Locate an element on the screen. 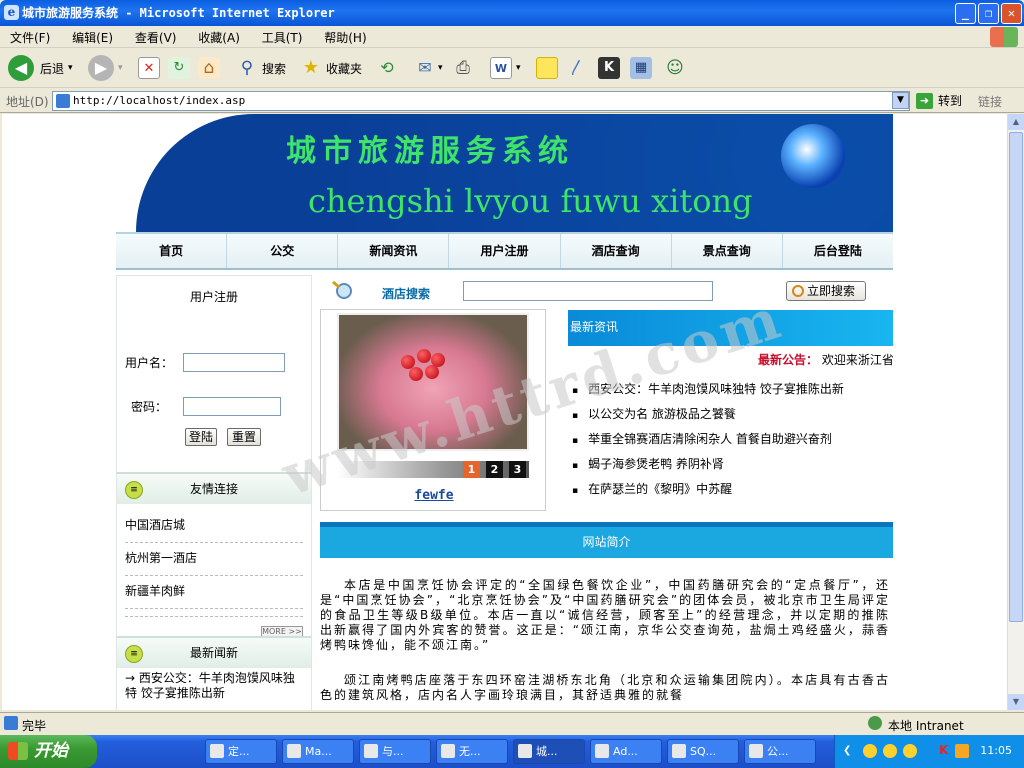  scroll-thumb is located at coordinates (1016, 377).